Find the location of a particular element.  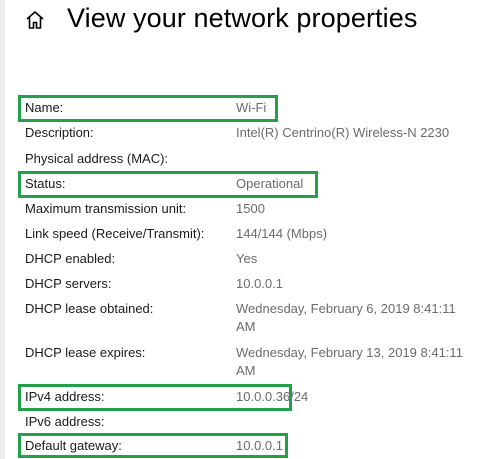

highlight-box-ipv4 is located at coordinates (155, 397).